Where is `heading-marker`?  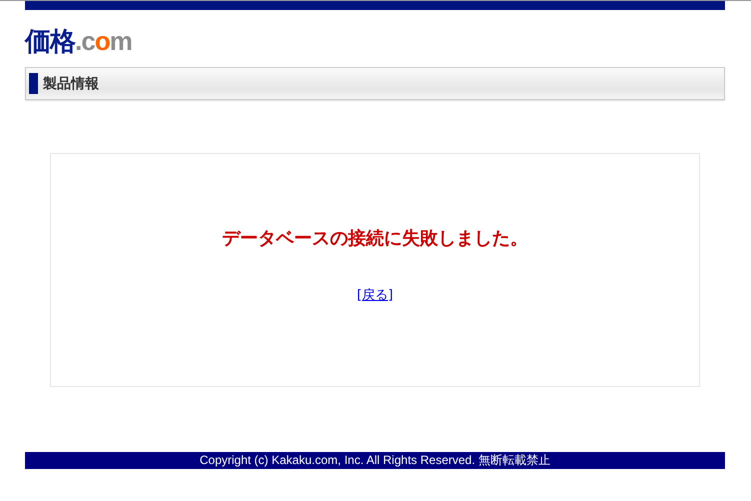 heading-marker is located at coordinates (33, 83).